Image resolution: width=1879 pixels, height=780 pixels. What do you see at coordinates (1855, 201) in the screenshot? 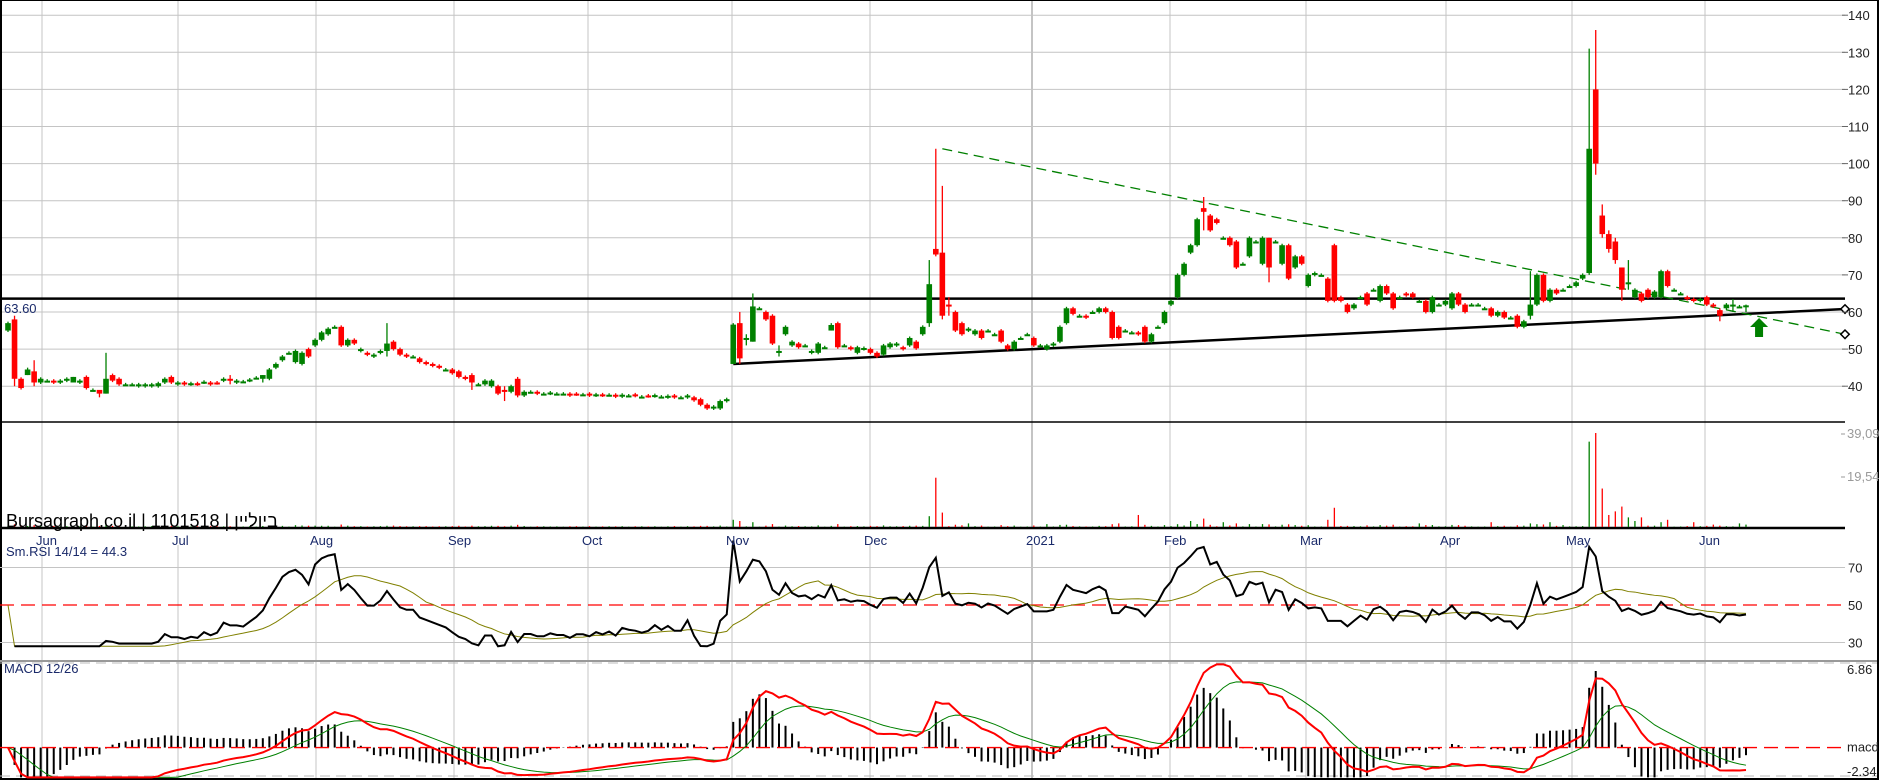
I see `price-tick-label: 90` at bounding box center [1855, 201].